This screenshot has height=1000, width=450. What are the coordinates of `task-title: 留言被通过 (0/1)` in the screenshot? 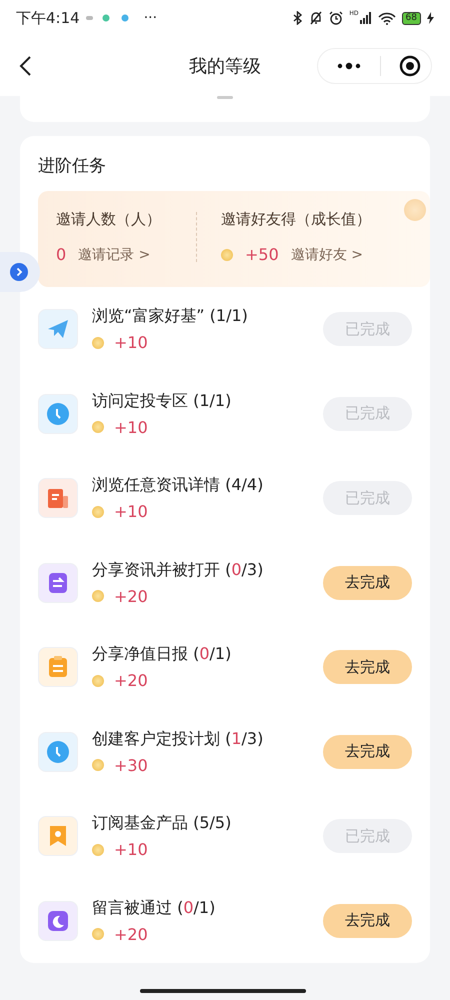 It's located at (154, 908).